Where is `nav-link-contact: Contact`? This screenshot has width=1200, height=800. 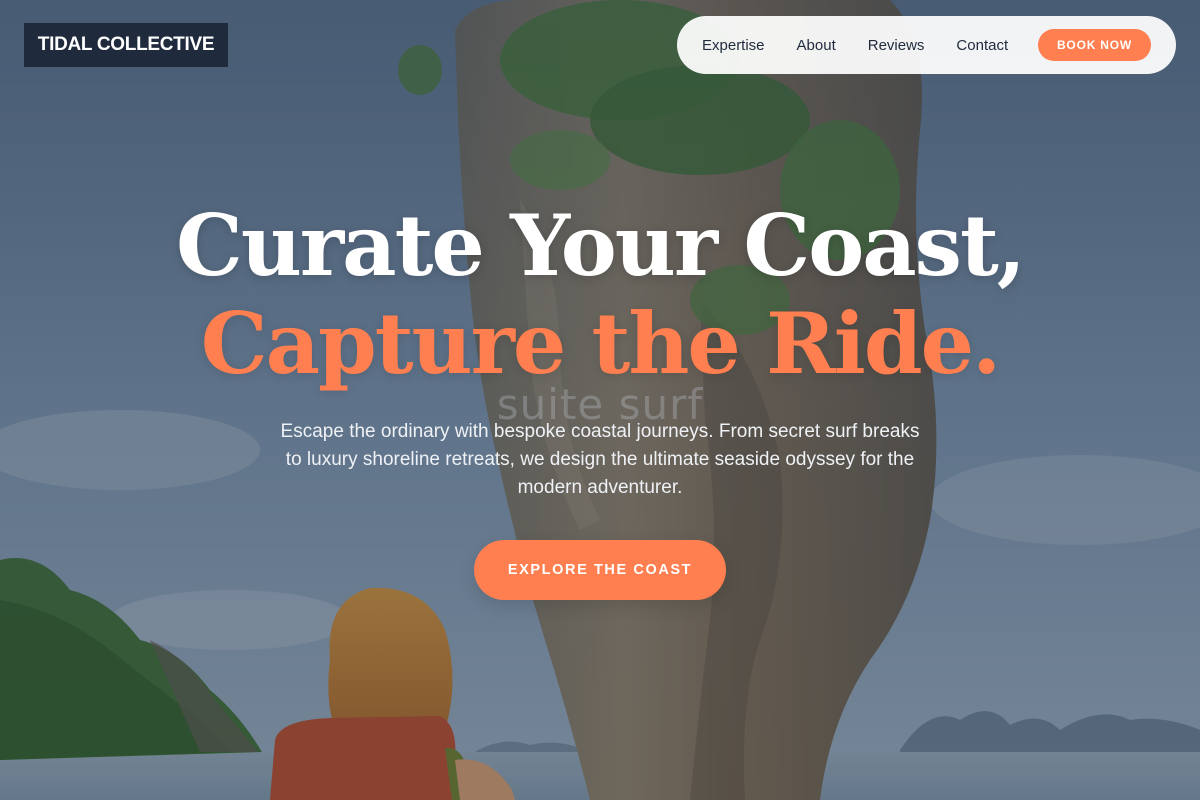
nav-link-contact: Contact is located at coordinates (982, 45).